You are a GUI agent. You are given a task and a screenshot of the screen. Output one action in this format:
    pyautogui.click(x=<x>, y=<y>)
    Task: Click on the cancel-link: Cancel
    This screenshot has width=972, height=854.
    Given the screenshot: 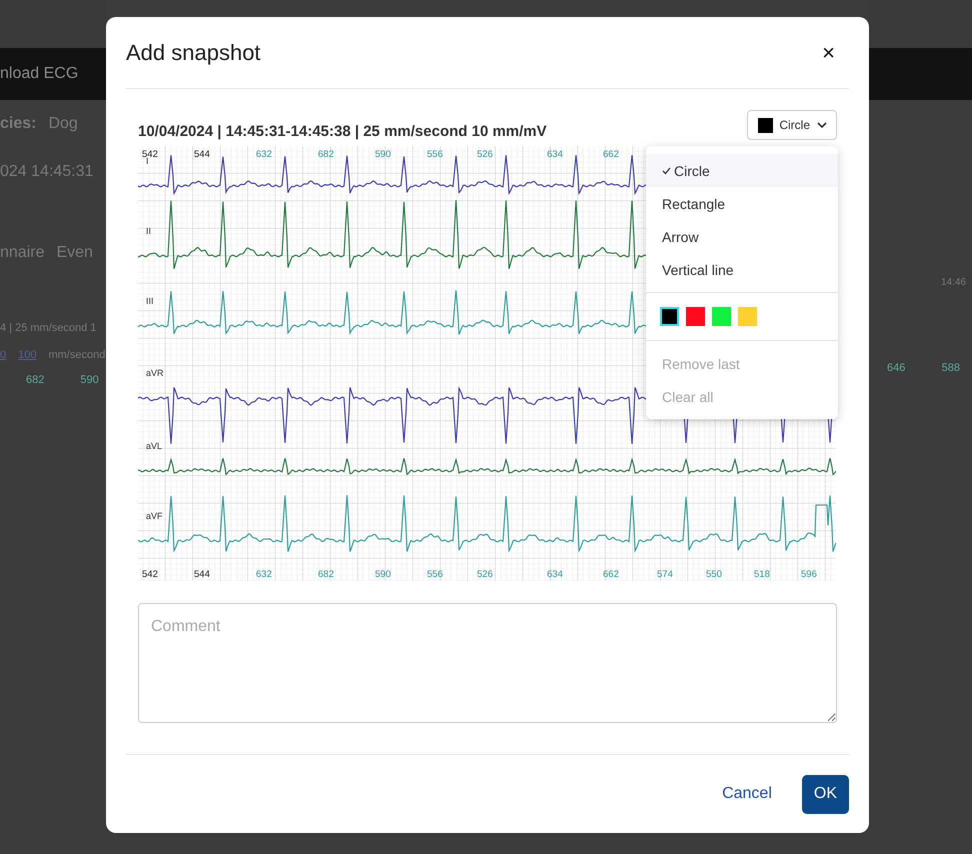 What is the action you would take?
    pyautogui.click(x=747, y=794)
    